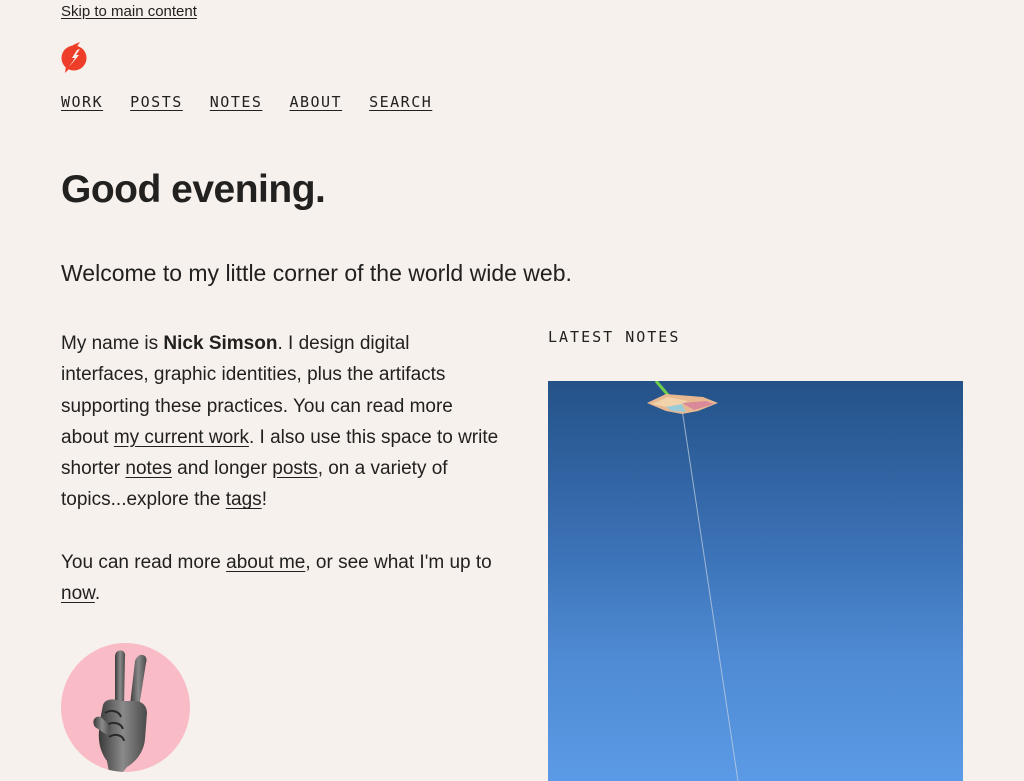  I want to click on nav-item-notes: NOTES, so click(236, 102).